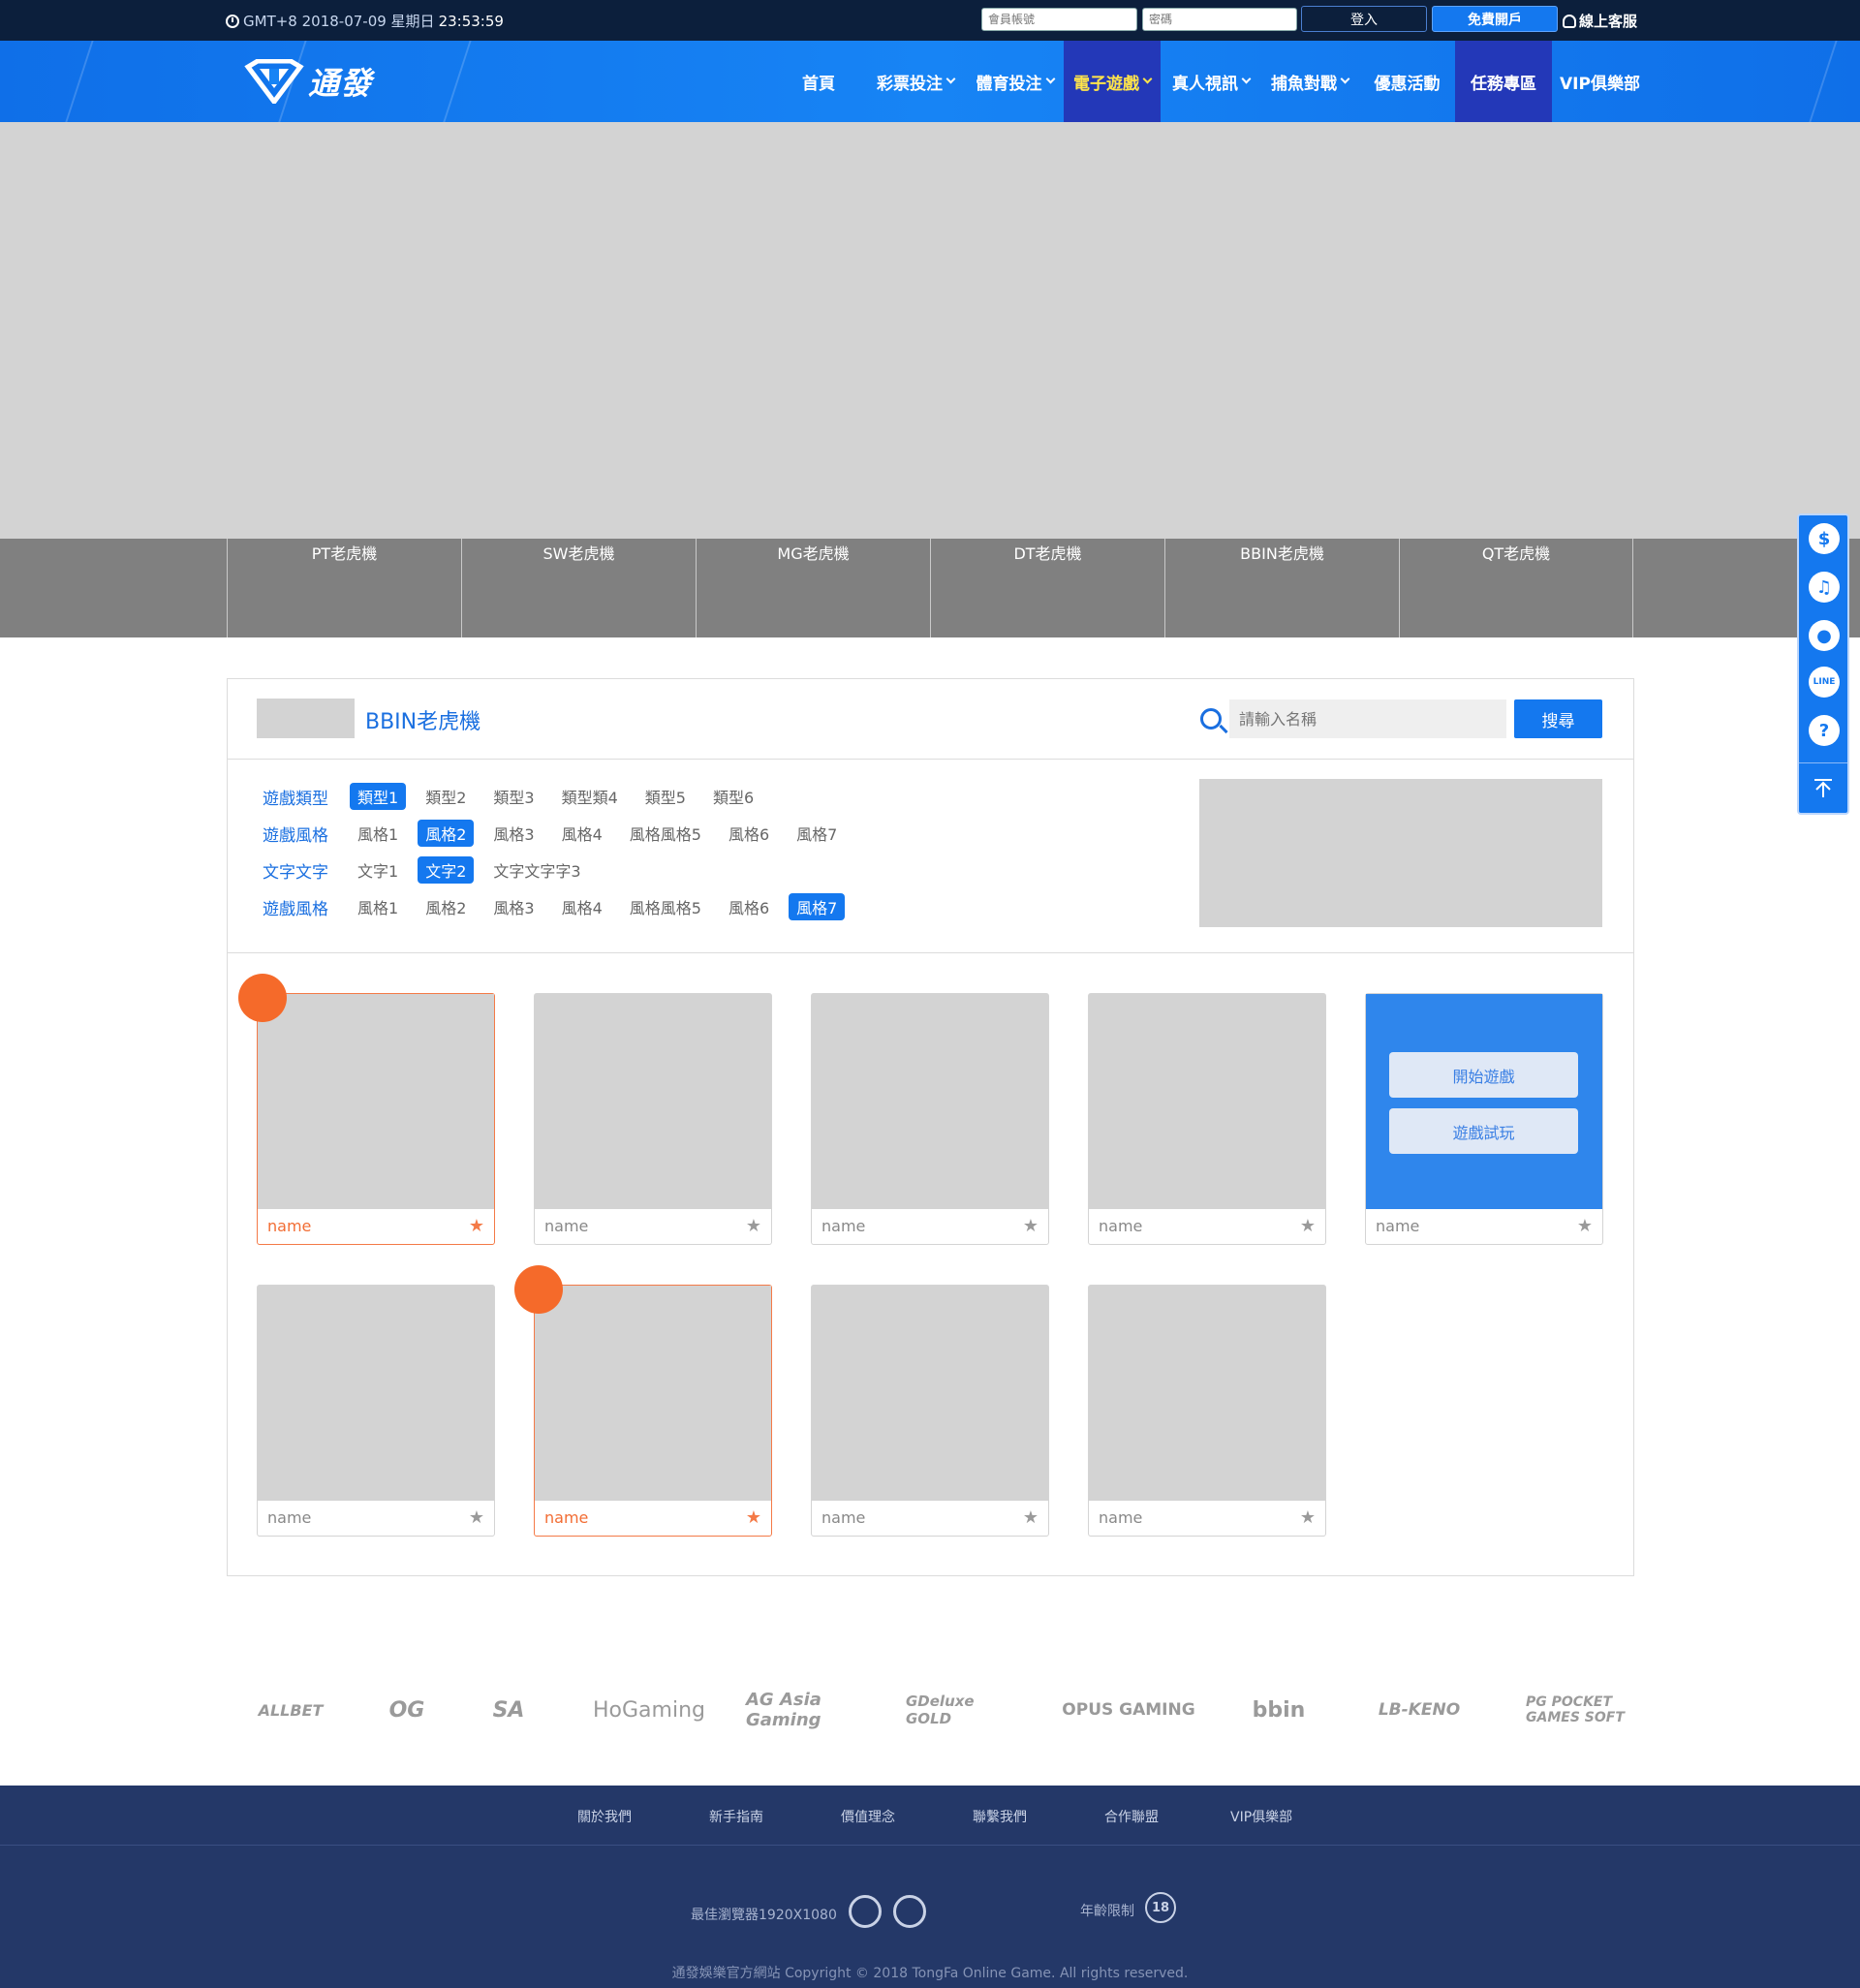  What do you see at coordinates (1824, 730) in the screenshot?
I see `help-icon: ?` at bounding box center [1824, 730].